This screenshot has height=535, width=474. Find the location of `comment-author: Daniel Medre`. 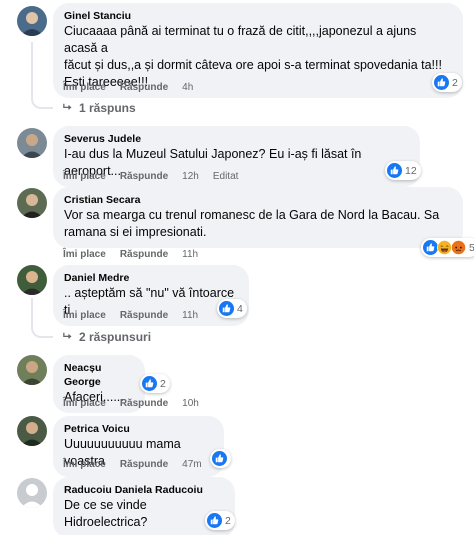

comment-author: Daniel Medre is located at coordinates (151, 278).